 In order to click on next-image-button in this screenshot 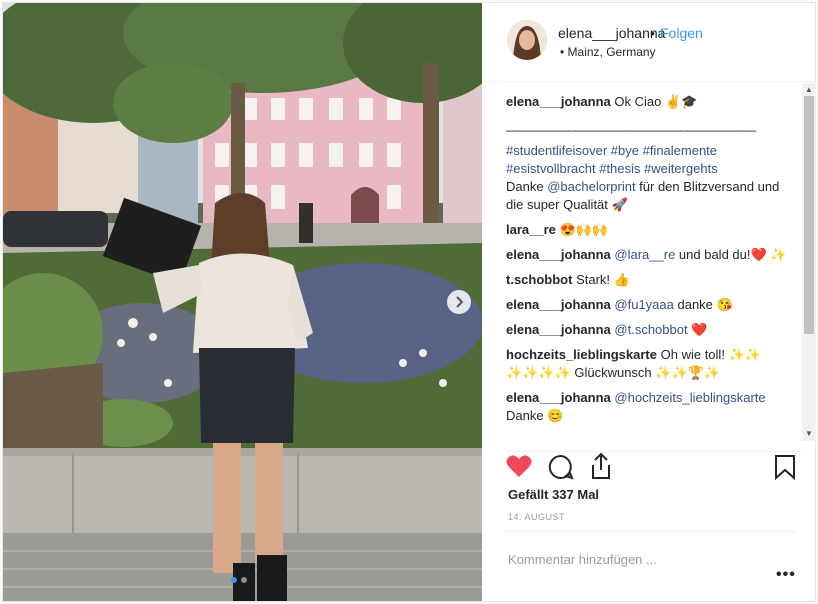, I will do `click(459, 302)`.